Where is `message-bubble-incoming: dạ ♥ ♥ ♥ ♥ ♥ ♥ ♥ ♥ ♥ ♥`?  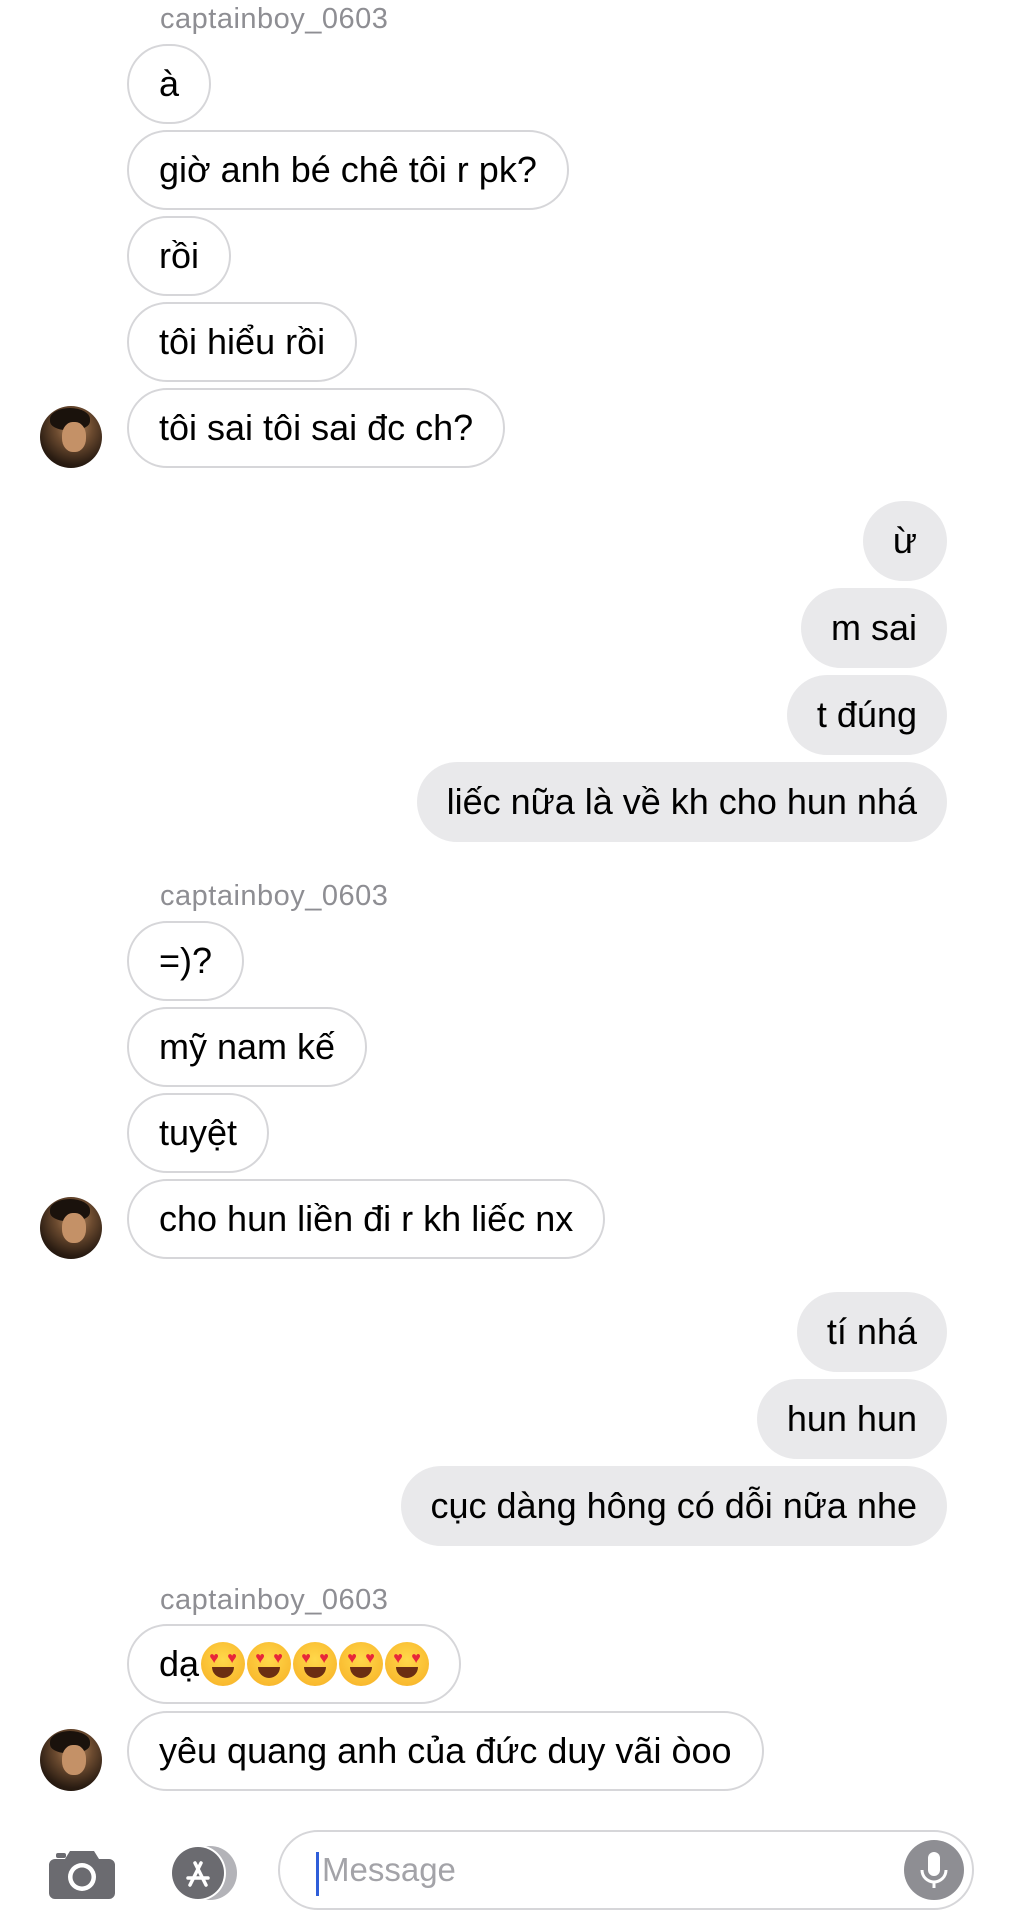 message-bubble-incoming: dạ ♥ ♥ ♥ ♥ ♥ ♥ ♥ ♥ ♥ ♥ is located at coordinates (294, 1664).